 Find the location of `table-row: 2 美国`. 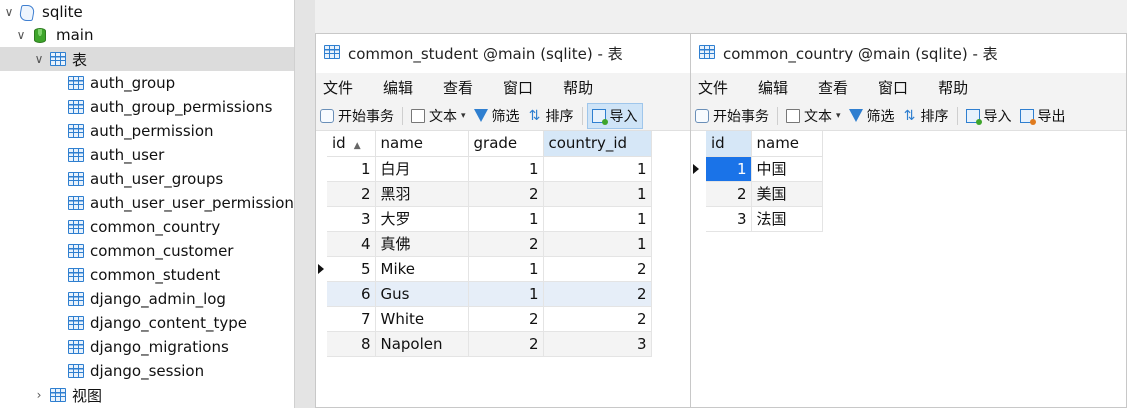

table-row: 2 美国 is located at coordinates (757, 194).